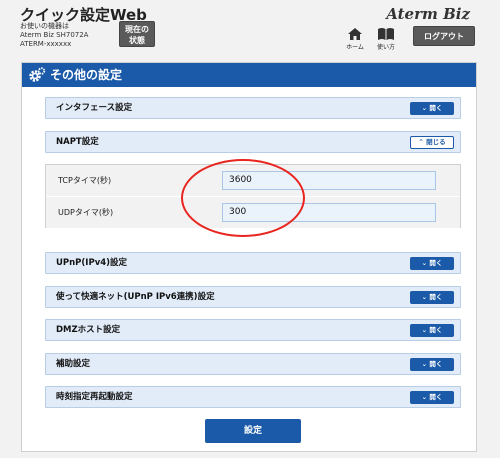  Describe the element at coordinates (253, 364) in the screenshot. I see `section-auxiliary: 補助設定 ⌄ 開く` at that location.